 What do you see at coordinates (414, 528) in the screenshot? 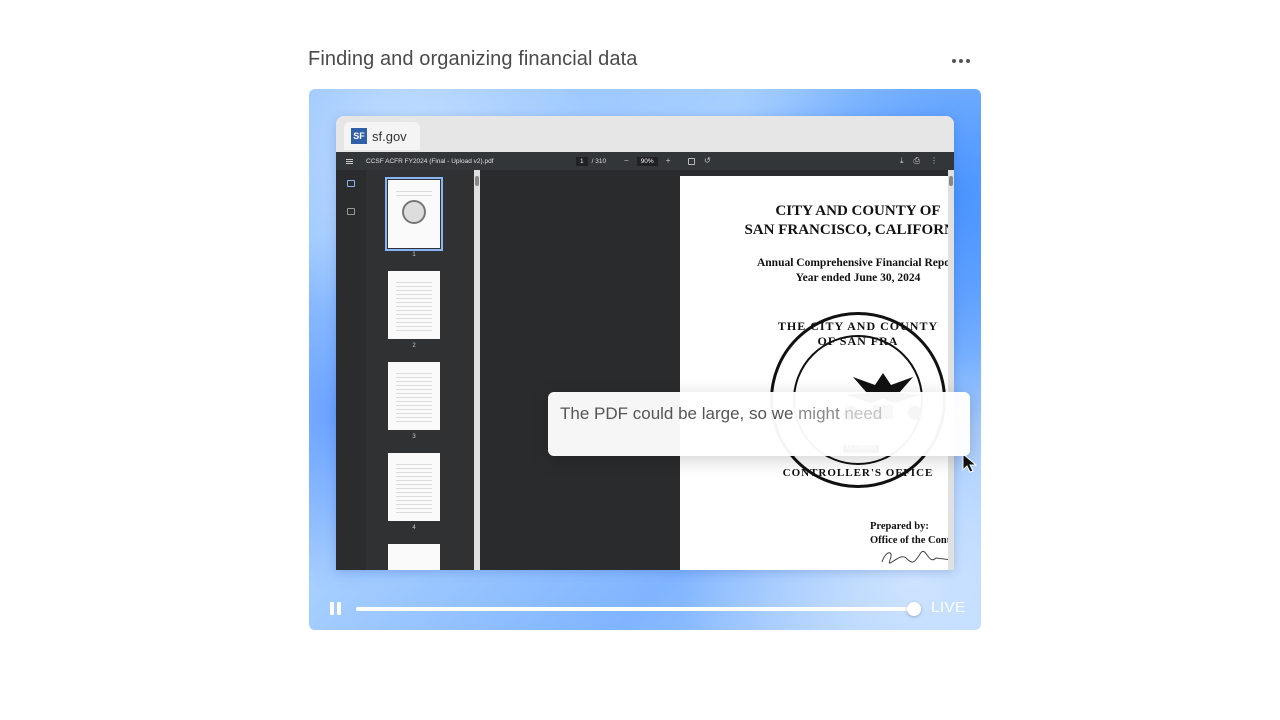
I see `thumbnail-number: 4` at bounding box center [414, 528].